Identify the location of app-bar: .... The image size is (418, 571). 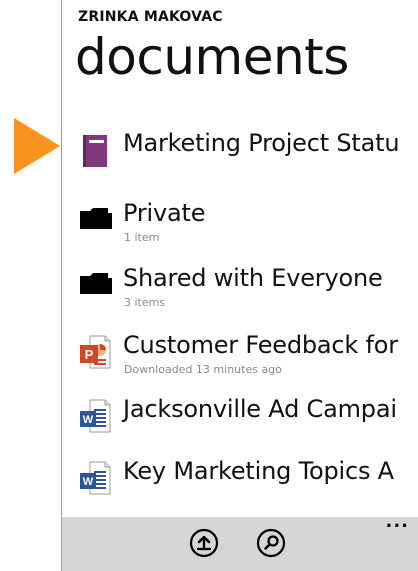
(240, 541).